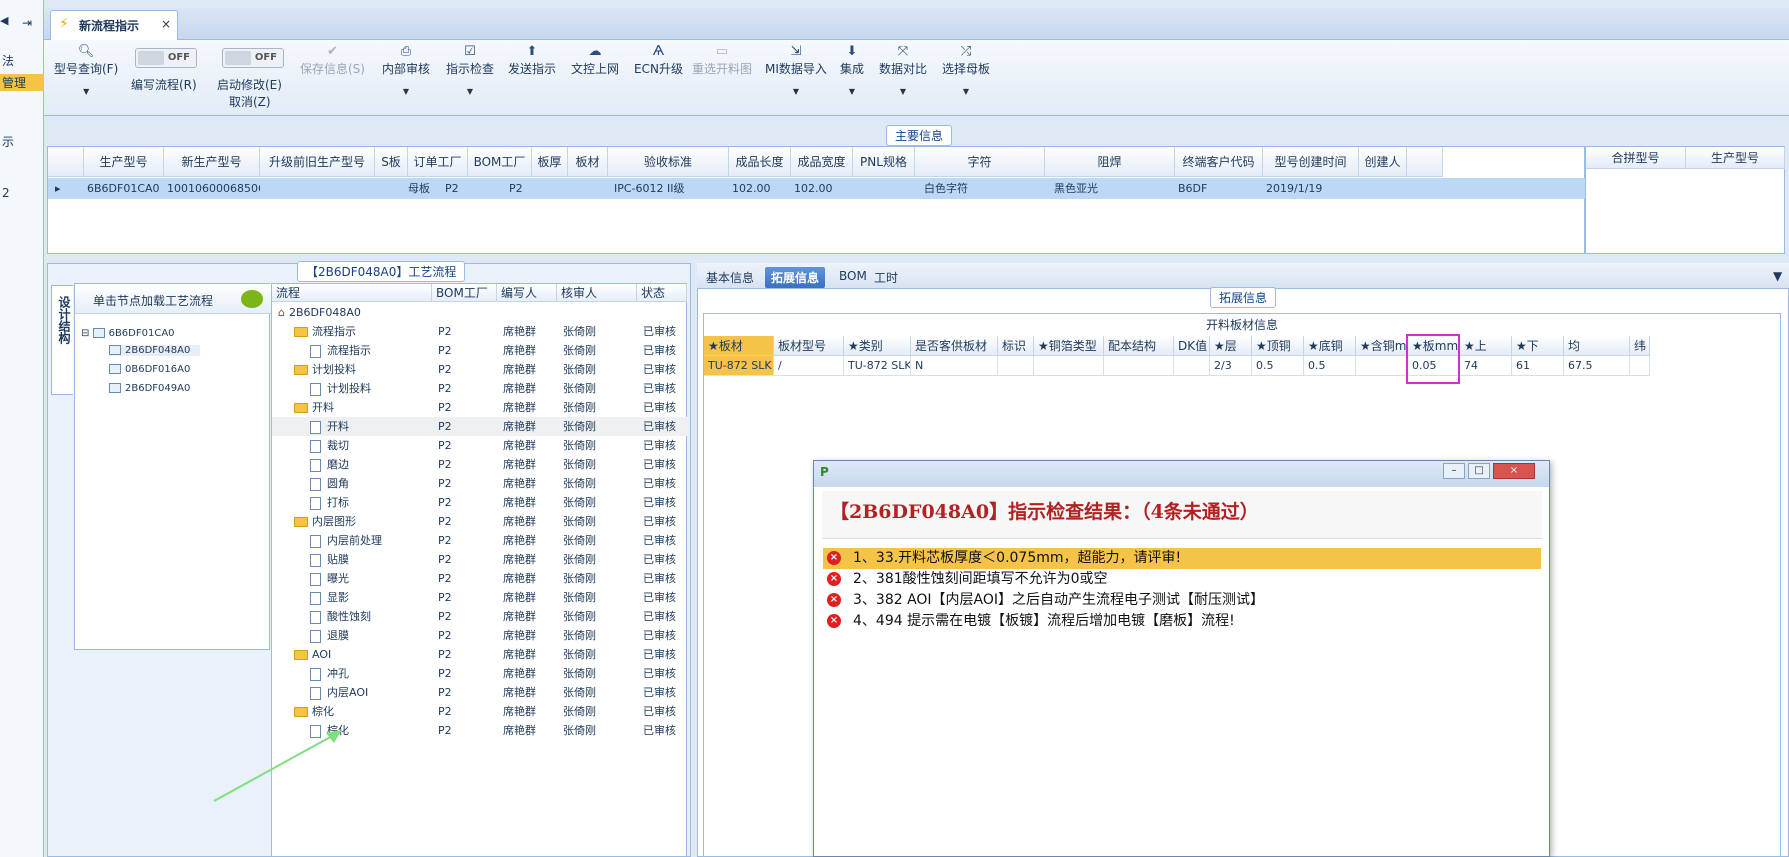 The height and width of the screenshot is (857, 1789). Describe the element at coordinates (1110, 162) in the screenshot. I see `grid-header: 阻焊` at that location.